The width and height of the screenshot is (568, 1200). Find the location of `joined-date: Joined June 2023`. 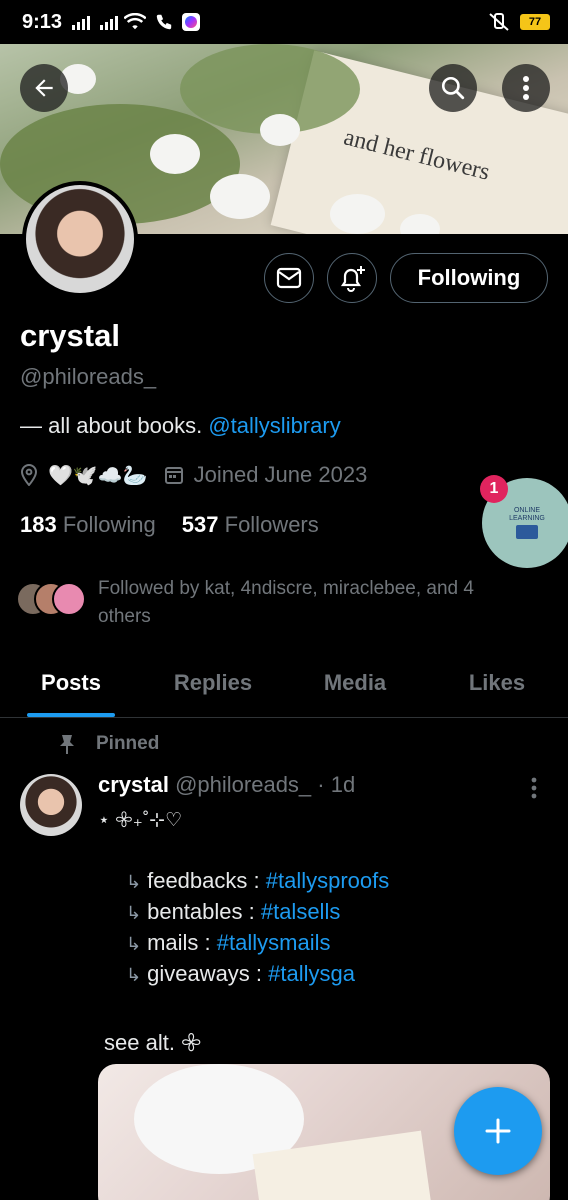

joined-date: Joined June 2023 is located at coordinates (280, 474).